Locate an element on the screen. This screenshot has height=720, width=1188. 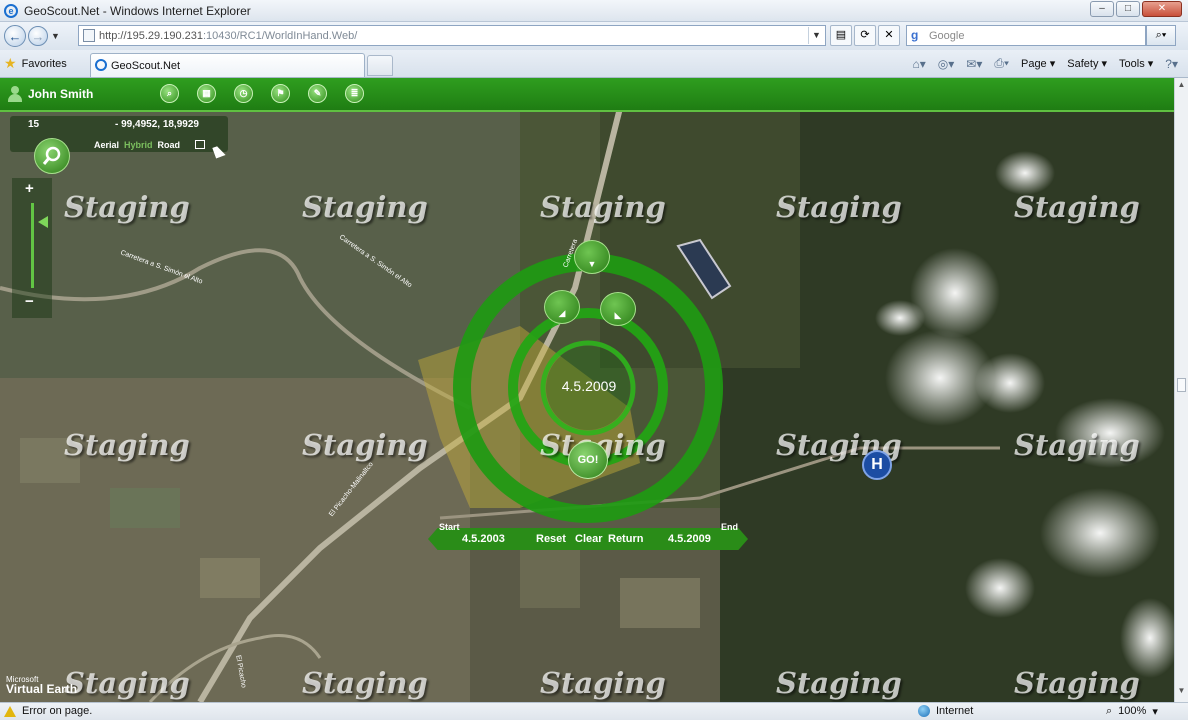
app-toolbar: ⌕ ▦ ◷ ⚑ ✎ ≣ is located at coordinates (262, 93).